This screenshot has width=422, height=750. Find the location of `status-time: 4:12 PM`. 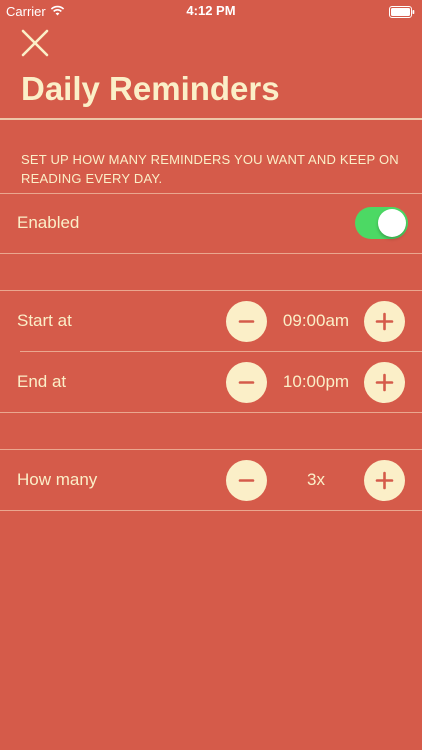

status-time: 4:12 PM is located at coordinates (211, 10).